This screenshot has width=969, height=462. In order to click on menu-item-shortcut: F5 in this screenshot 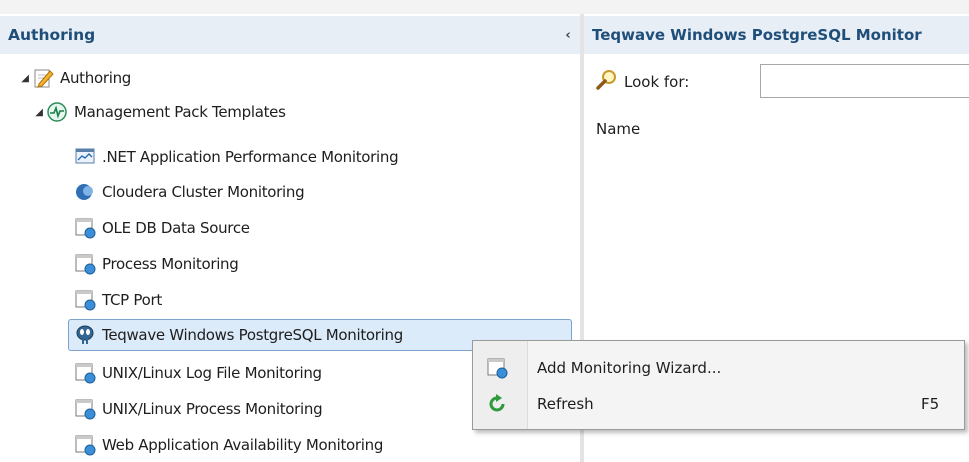, I will do `click(930, 404)`.